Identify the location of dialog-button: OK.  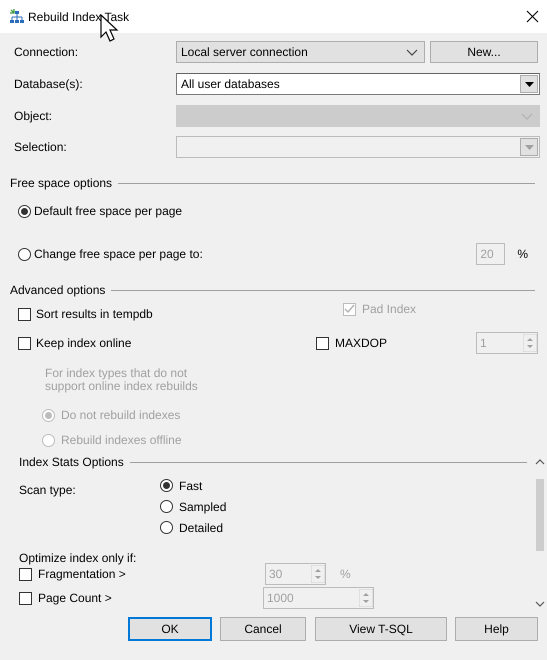
(170, 629).